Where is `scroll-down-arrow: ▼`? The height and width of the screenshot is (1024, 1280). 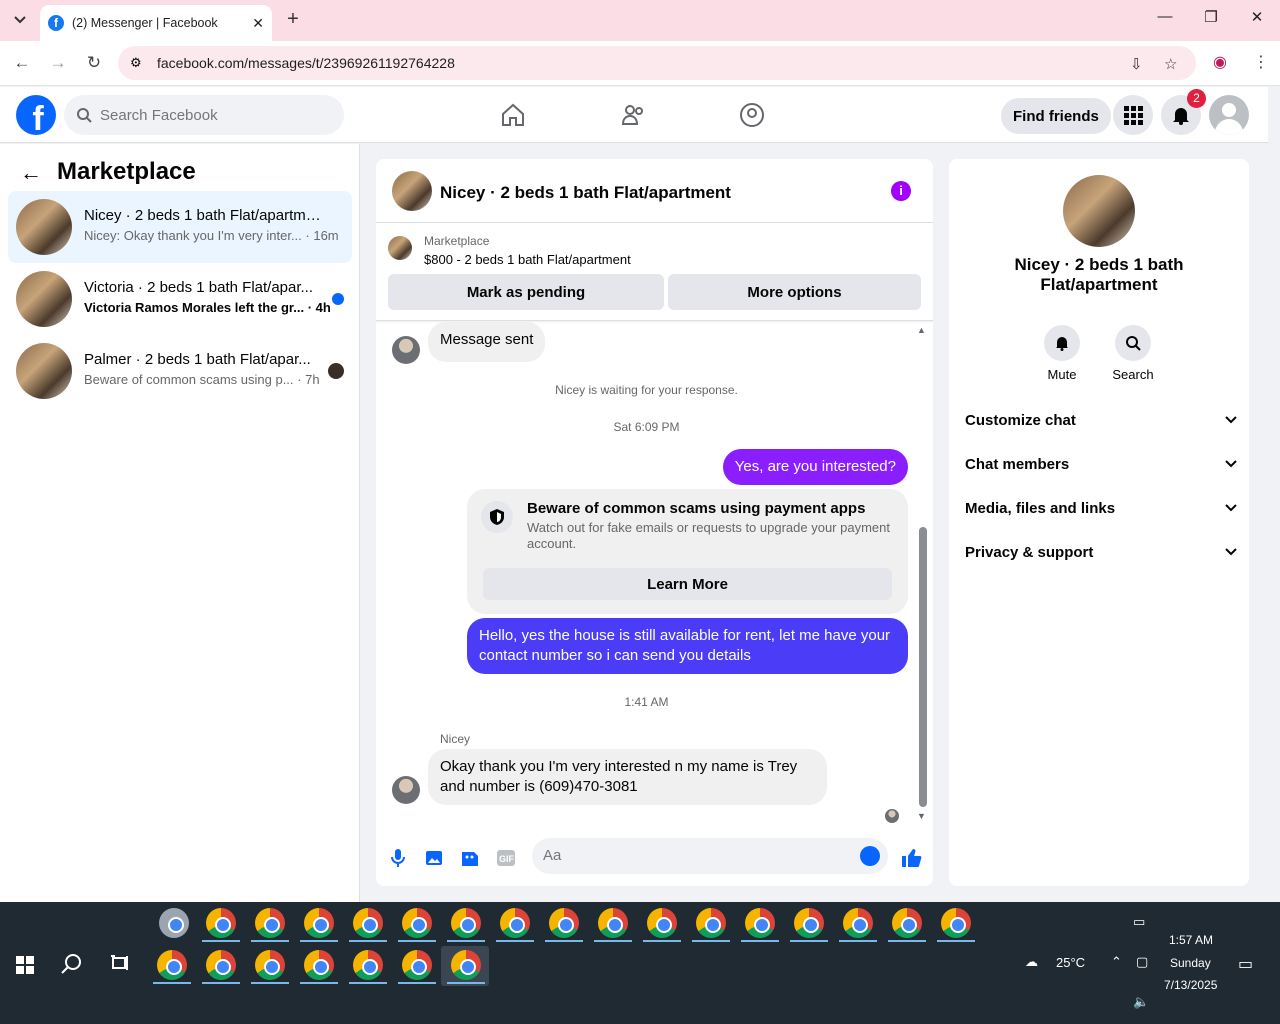
scroll-down-arrow: ▼ is located at coordinates (921, 816).